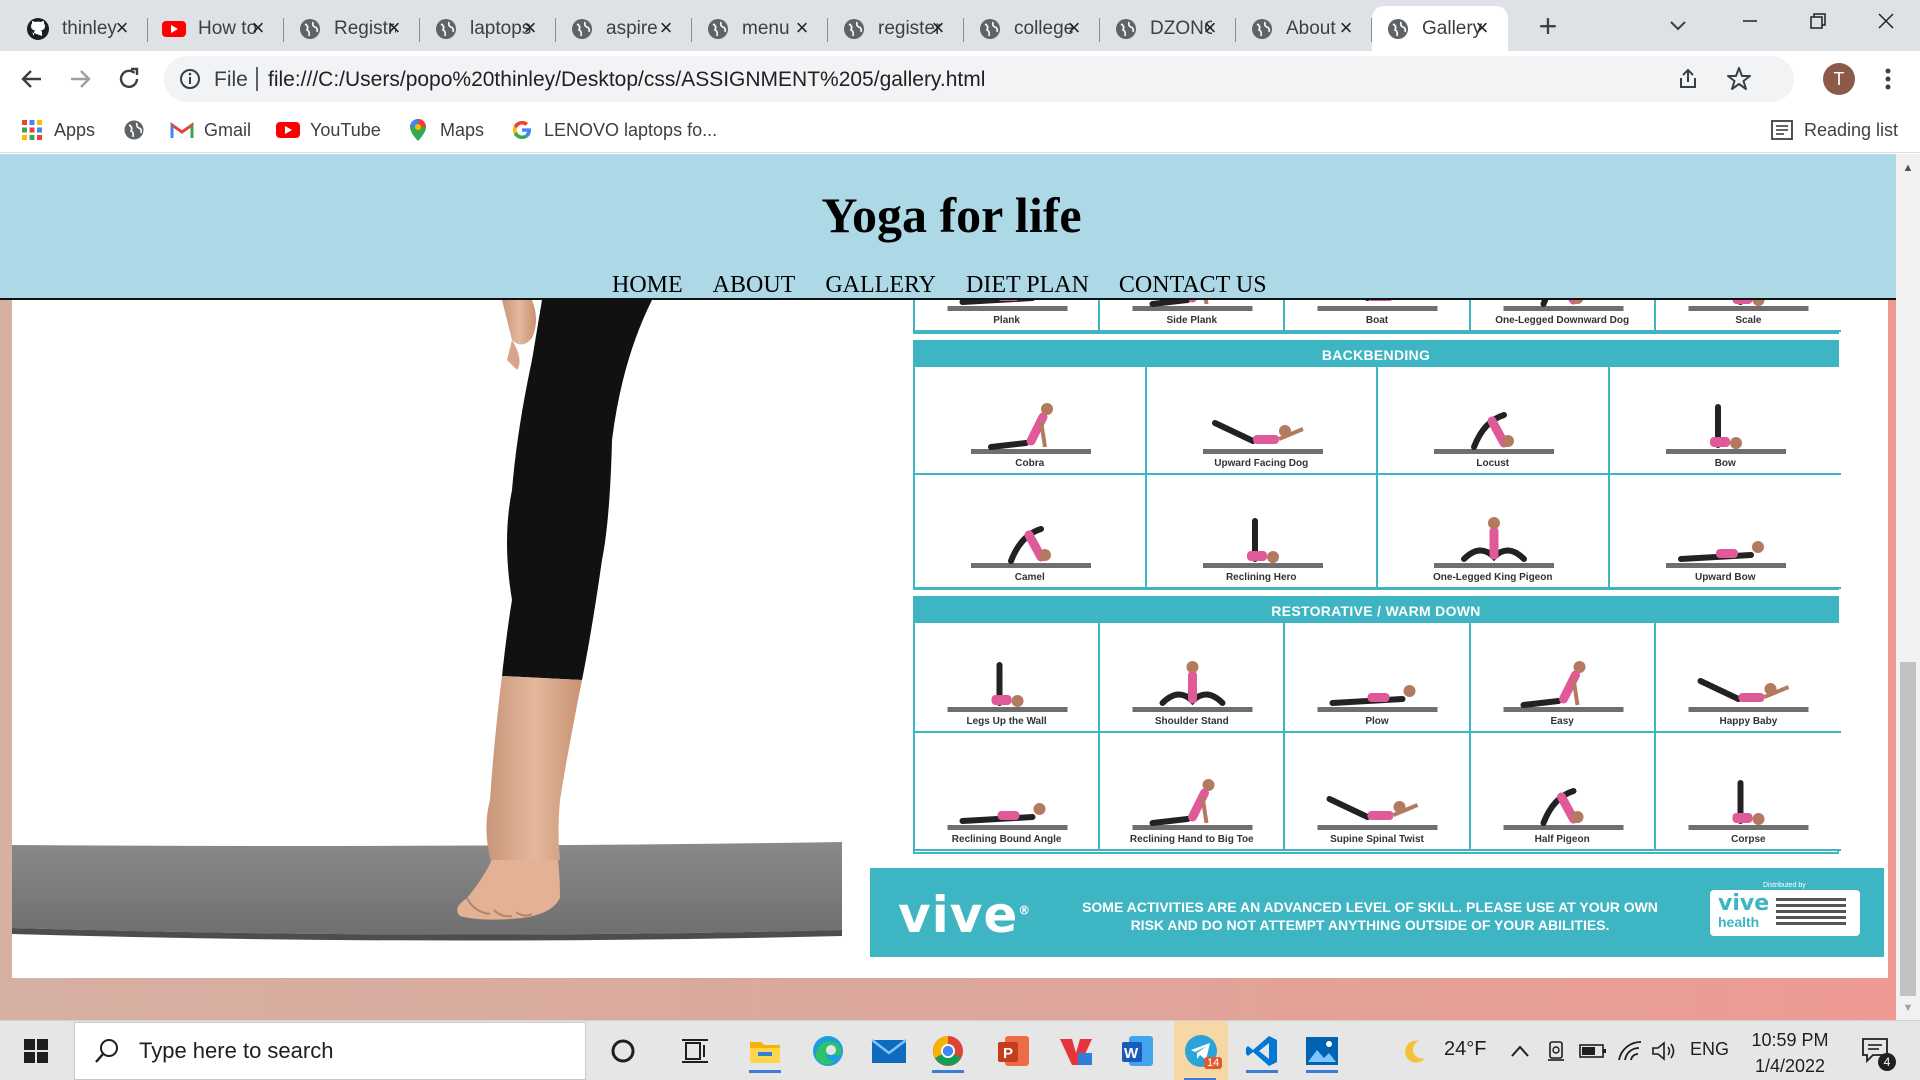 Image resolution: width=1920 pixels, height=1080 pixels. I want to click on vscode-icon, so click(1262, 1051).